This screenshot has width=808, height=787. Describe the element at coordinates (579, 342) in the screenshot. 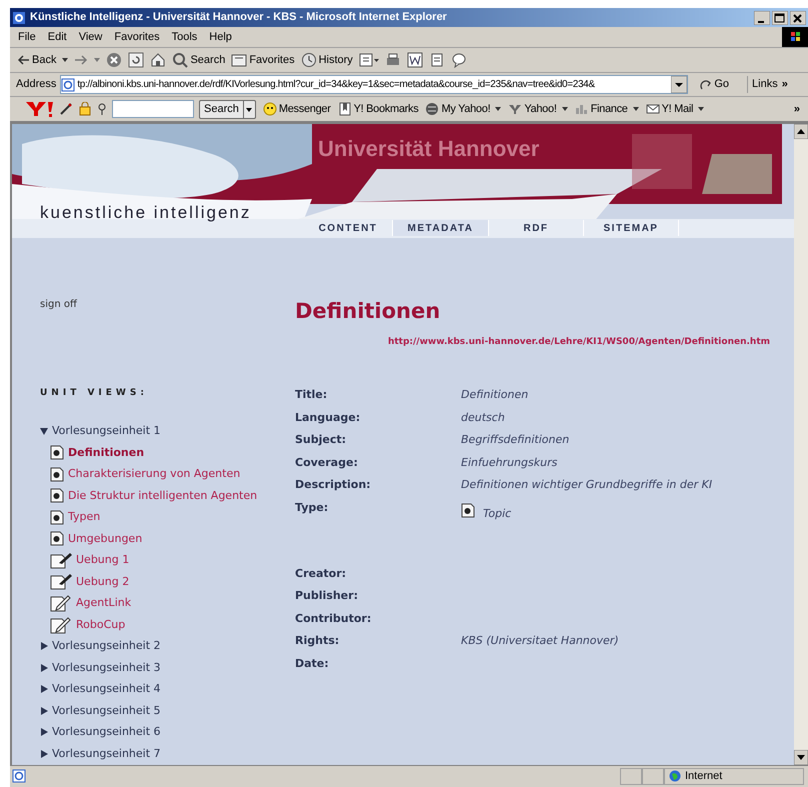

I see `source-link: http://www.kbs.uni-hannover.de/Lehre/KI1/WS00/Agenten/Definitionen.htm` at that location.